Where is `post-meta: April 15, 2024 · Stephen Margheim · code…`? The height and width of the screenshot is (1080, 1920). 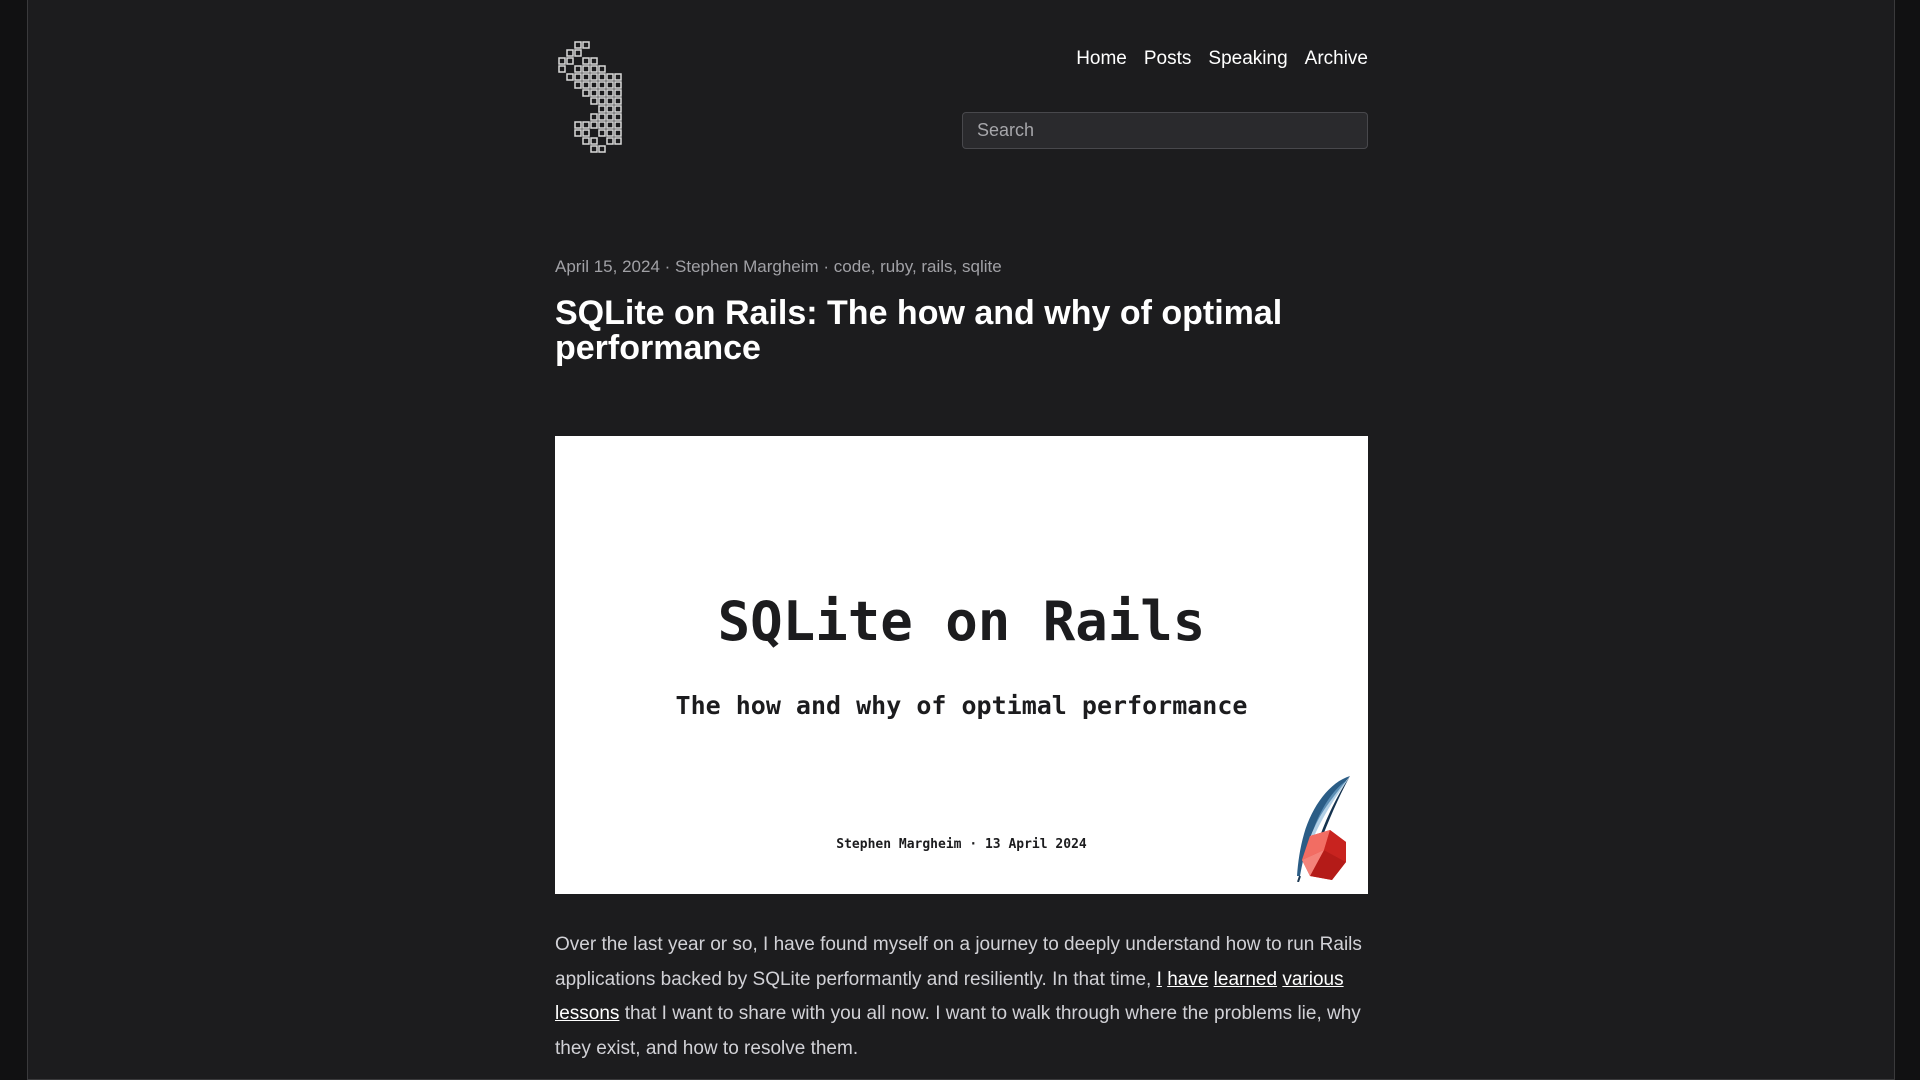 post-meta: April 15, 2024 · Stephen Margheim · code… is located at coordinates (778, 267).